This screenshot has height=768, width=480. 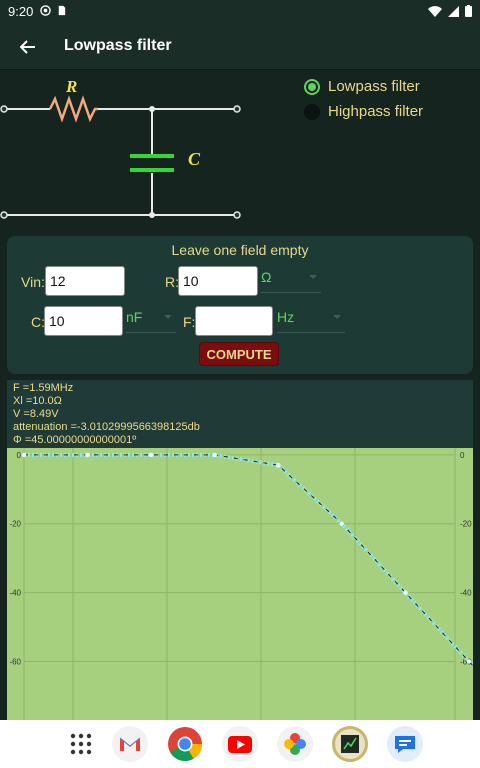 I want to click on photos-icon, so click(x=295, y=744).